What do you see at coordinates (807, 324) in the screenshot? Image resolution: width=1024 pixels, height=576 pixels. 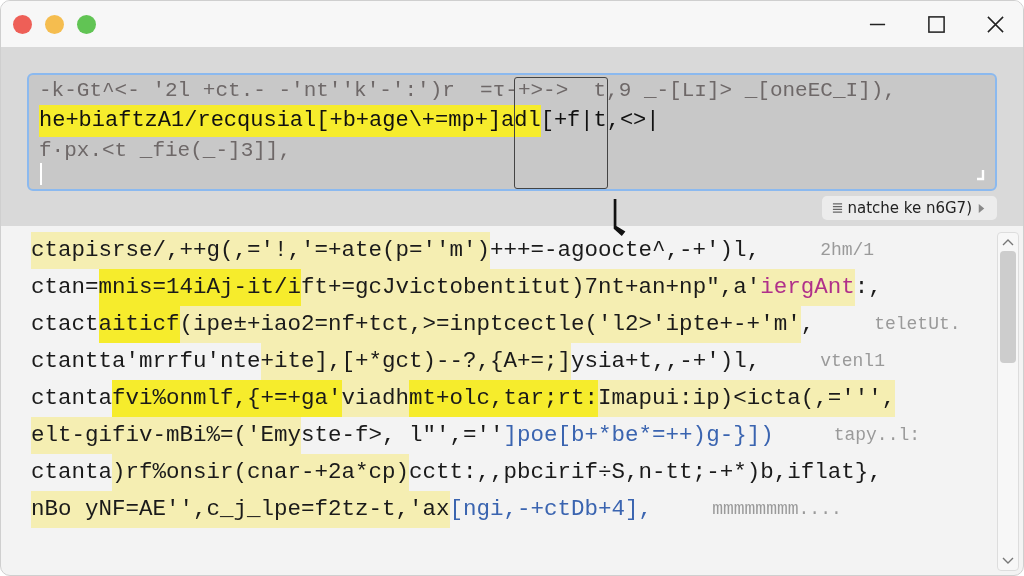 I see `code-text: ,` at bounding box center [807, 324].